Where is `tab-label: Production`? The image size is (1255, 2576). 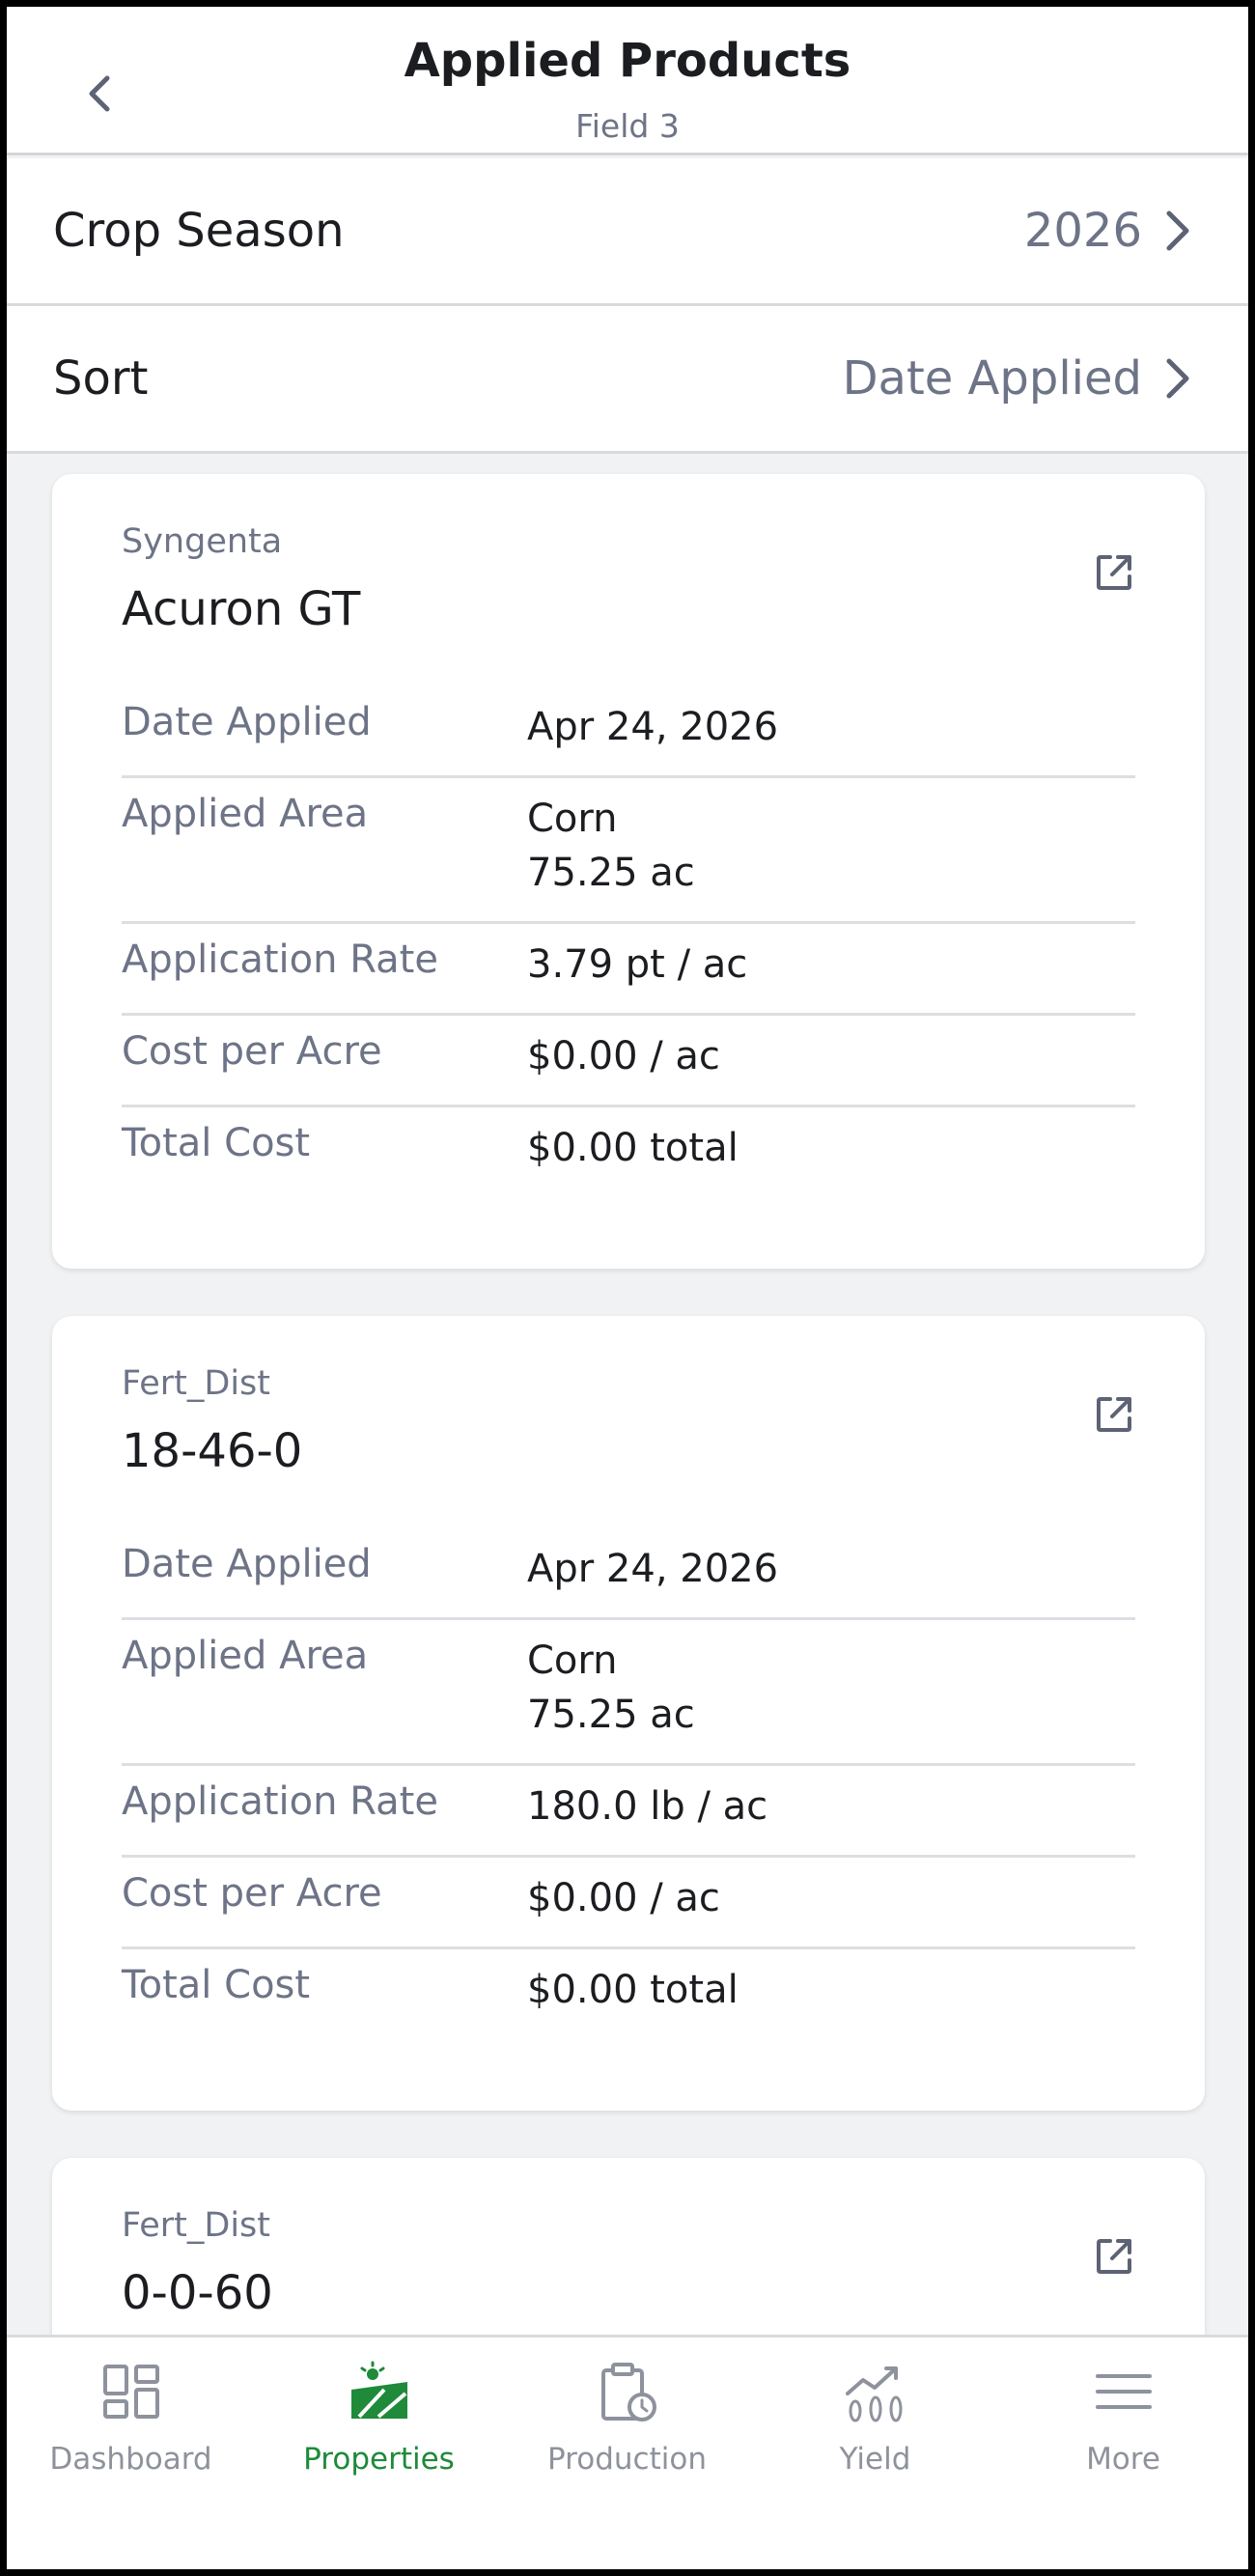 tab-label: Production is located at coordinates (627, 2459).